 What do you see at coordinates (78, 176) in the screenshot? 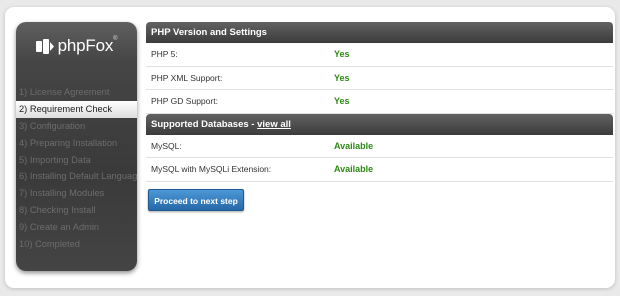
I see `step-installing-default-language: 6) Installing Default Language` at bounding box center [78, 176].